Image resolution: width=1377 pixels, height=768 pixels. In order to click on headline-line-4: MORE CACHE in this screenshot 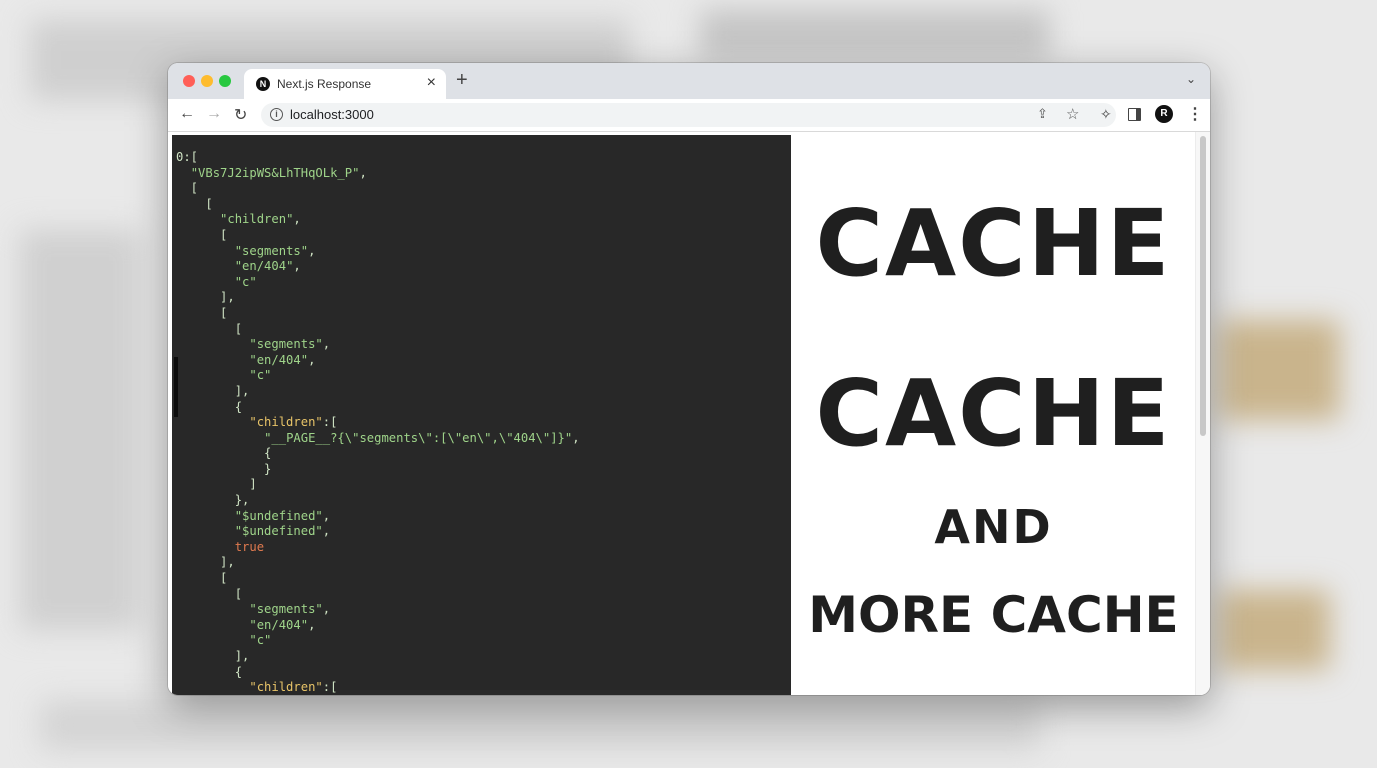, I will do `click(993, 615)`.